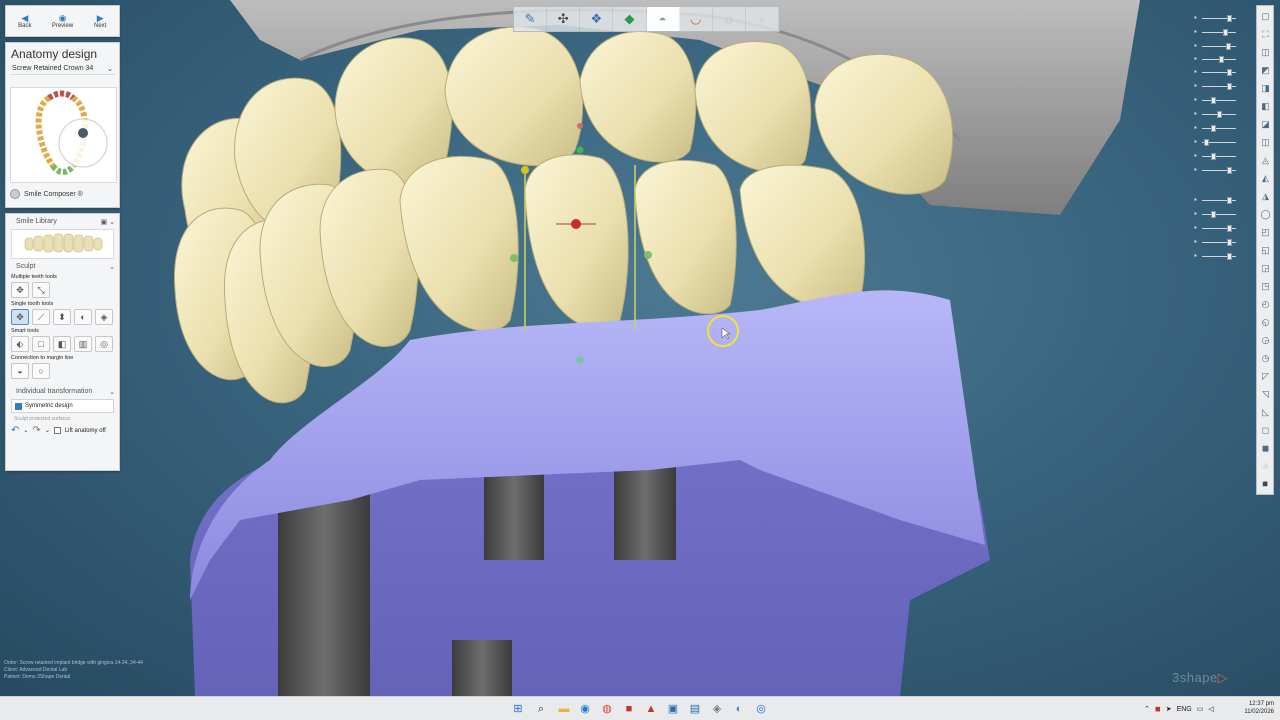  What do you see at coordinates (1216, 200) in the screenshot?
I see `slider-screw: ▪` at bounding box center [1216, 200].